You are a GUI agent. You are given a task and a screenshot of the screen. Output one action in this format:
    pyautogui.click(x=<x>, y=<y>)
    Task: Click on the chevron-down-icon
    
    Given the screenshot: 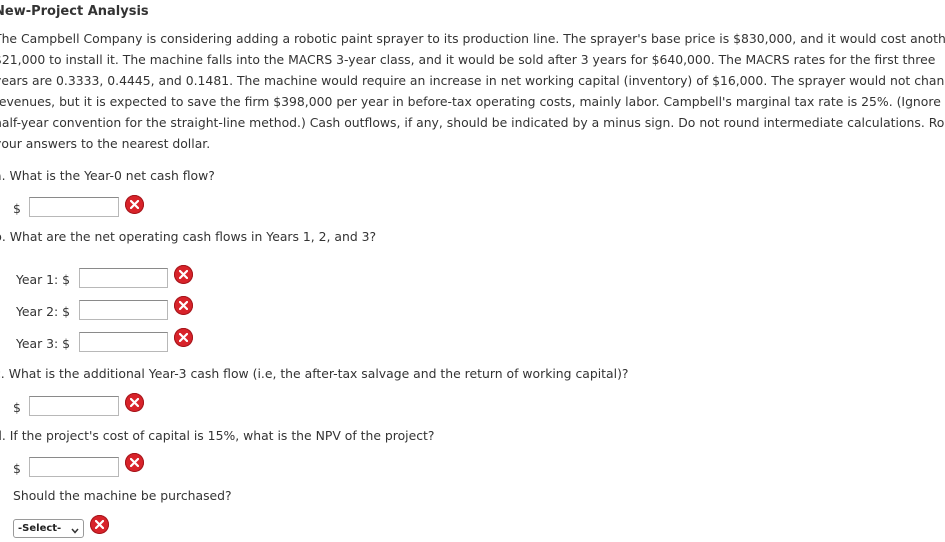 What is the action you would take?
    pyautogui.click(x=75, y=531)
    